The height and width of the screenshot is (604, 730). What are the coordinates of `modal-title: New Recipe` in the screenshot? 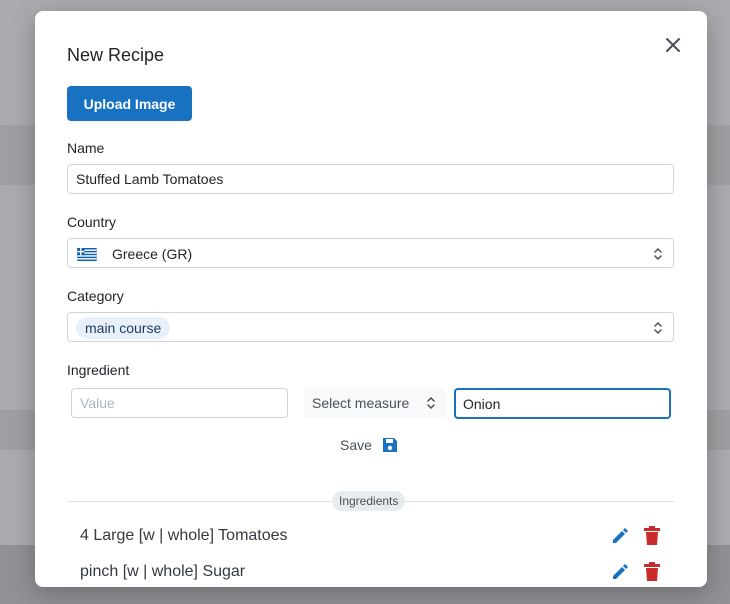 It's located at (116, 55).